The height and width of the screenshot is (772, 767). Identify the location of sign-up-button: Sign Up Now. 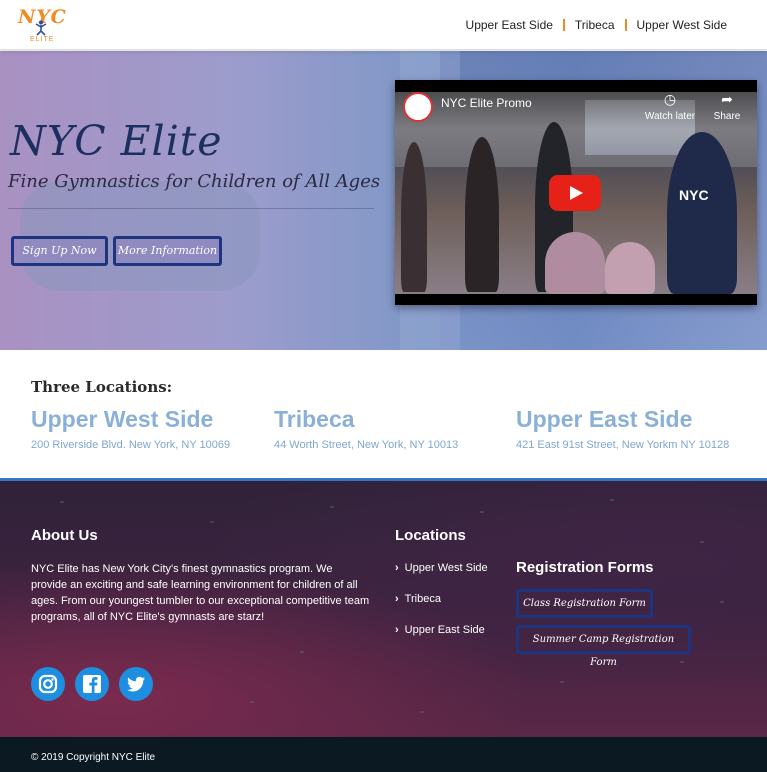
(59, 251).